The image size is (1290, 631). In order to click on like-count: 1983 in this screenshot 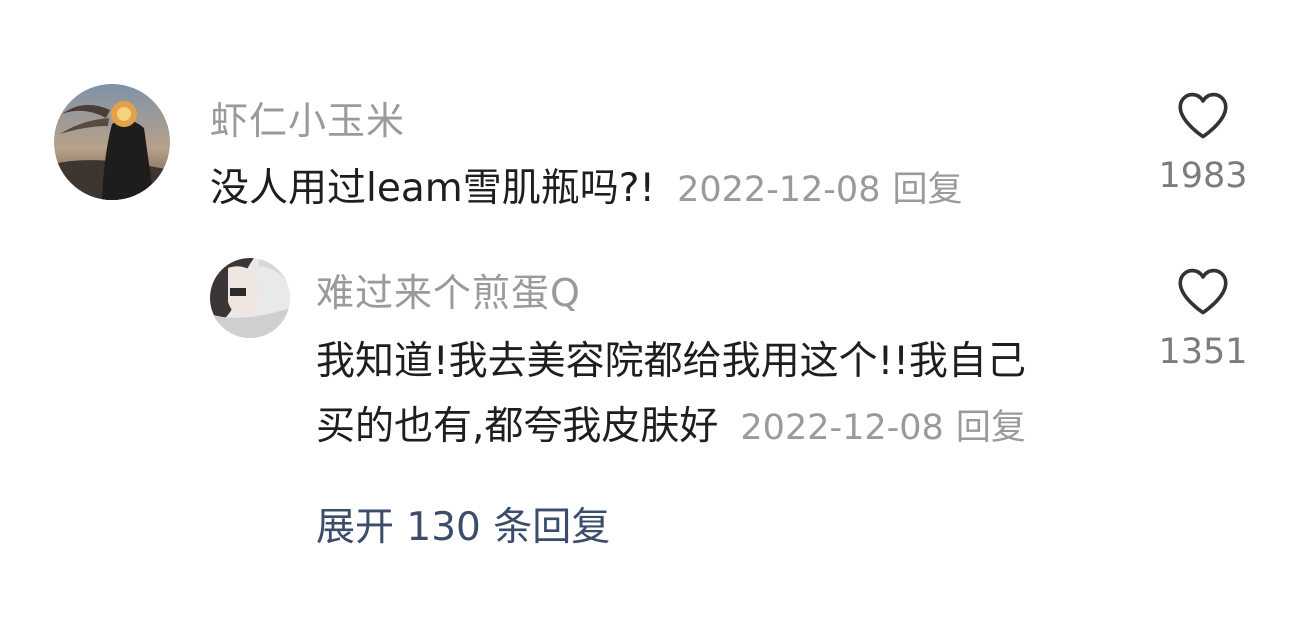, I will do `click(1203, 176)`.